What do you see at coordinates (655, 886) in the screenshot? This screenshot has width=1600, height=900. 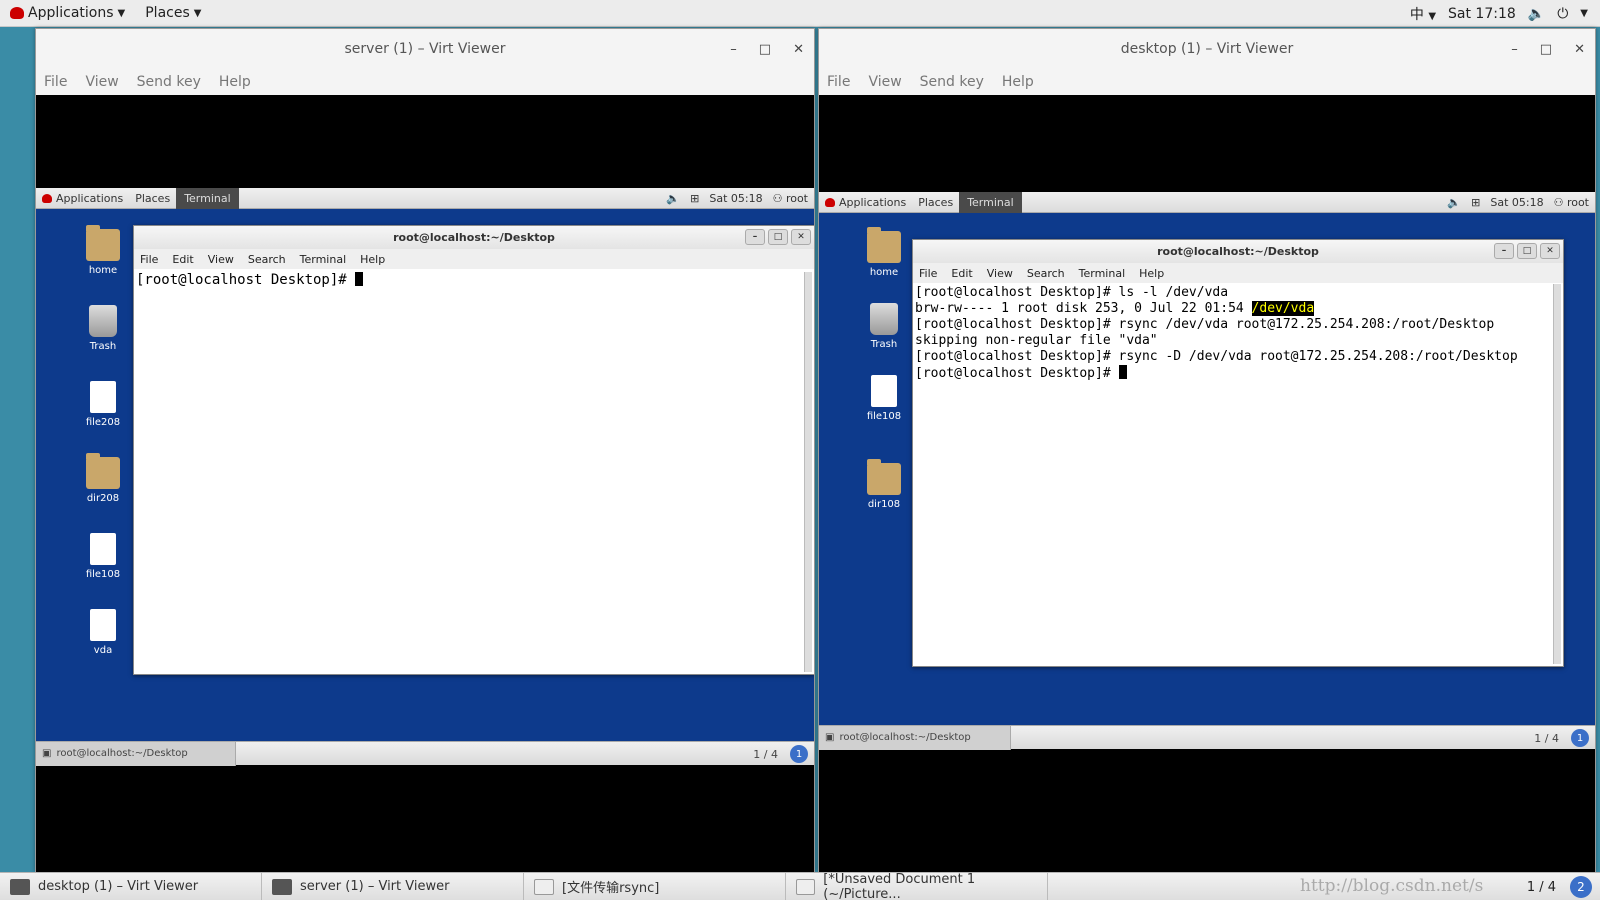 I see `taskbar-item-rsync: [文件传输rsync]` at bounding box center [655, 886].